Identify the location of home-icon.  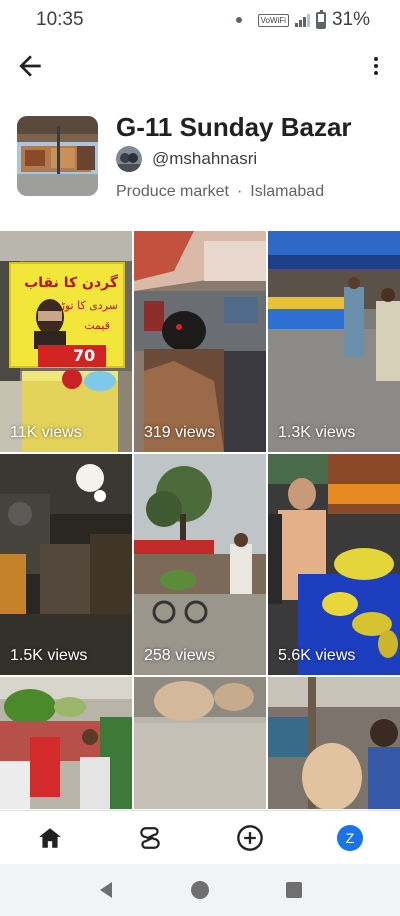
(50, 837).